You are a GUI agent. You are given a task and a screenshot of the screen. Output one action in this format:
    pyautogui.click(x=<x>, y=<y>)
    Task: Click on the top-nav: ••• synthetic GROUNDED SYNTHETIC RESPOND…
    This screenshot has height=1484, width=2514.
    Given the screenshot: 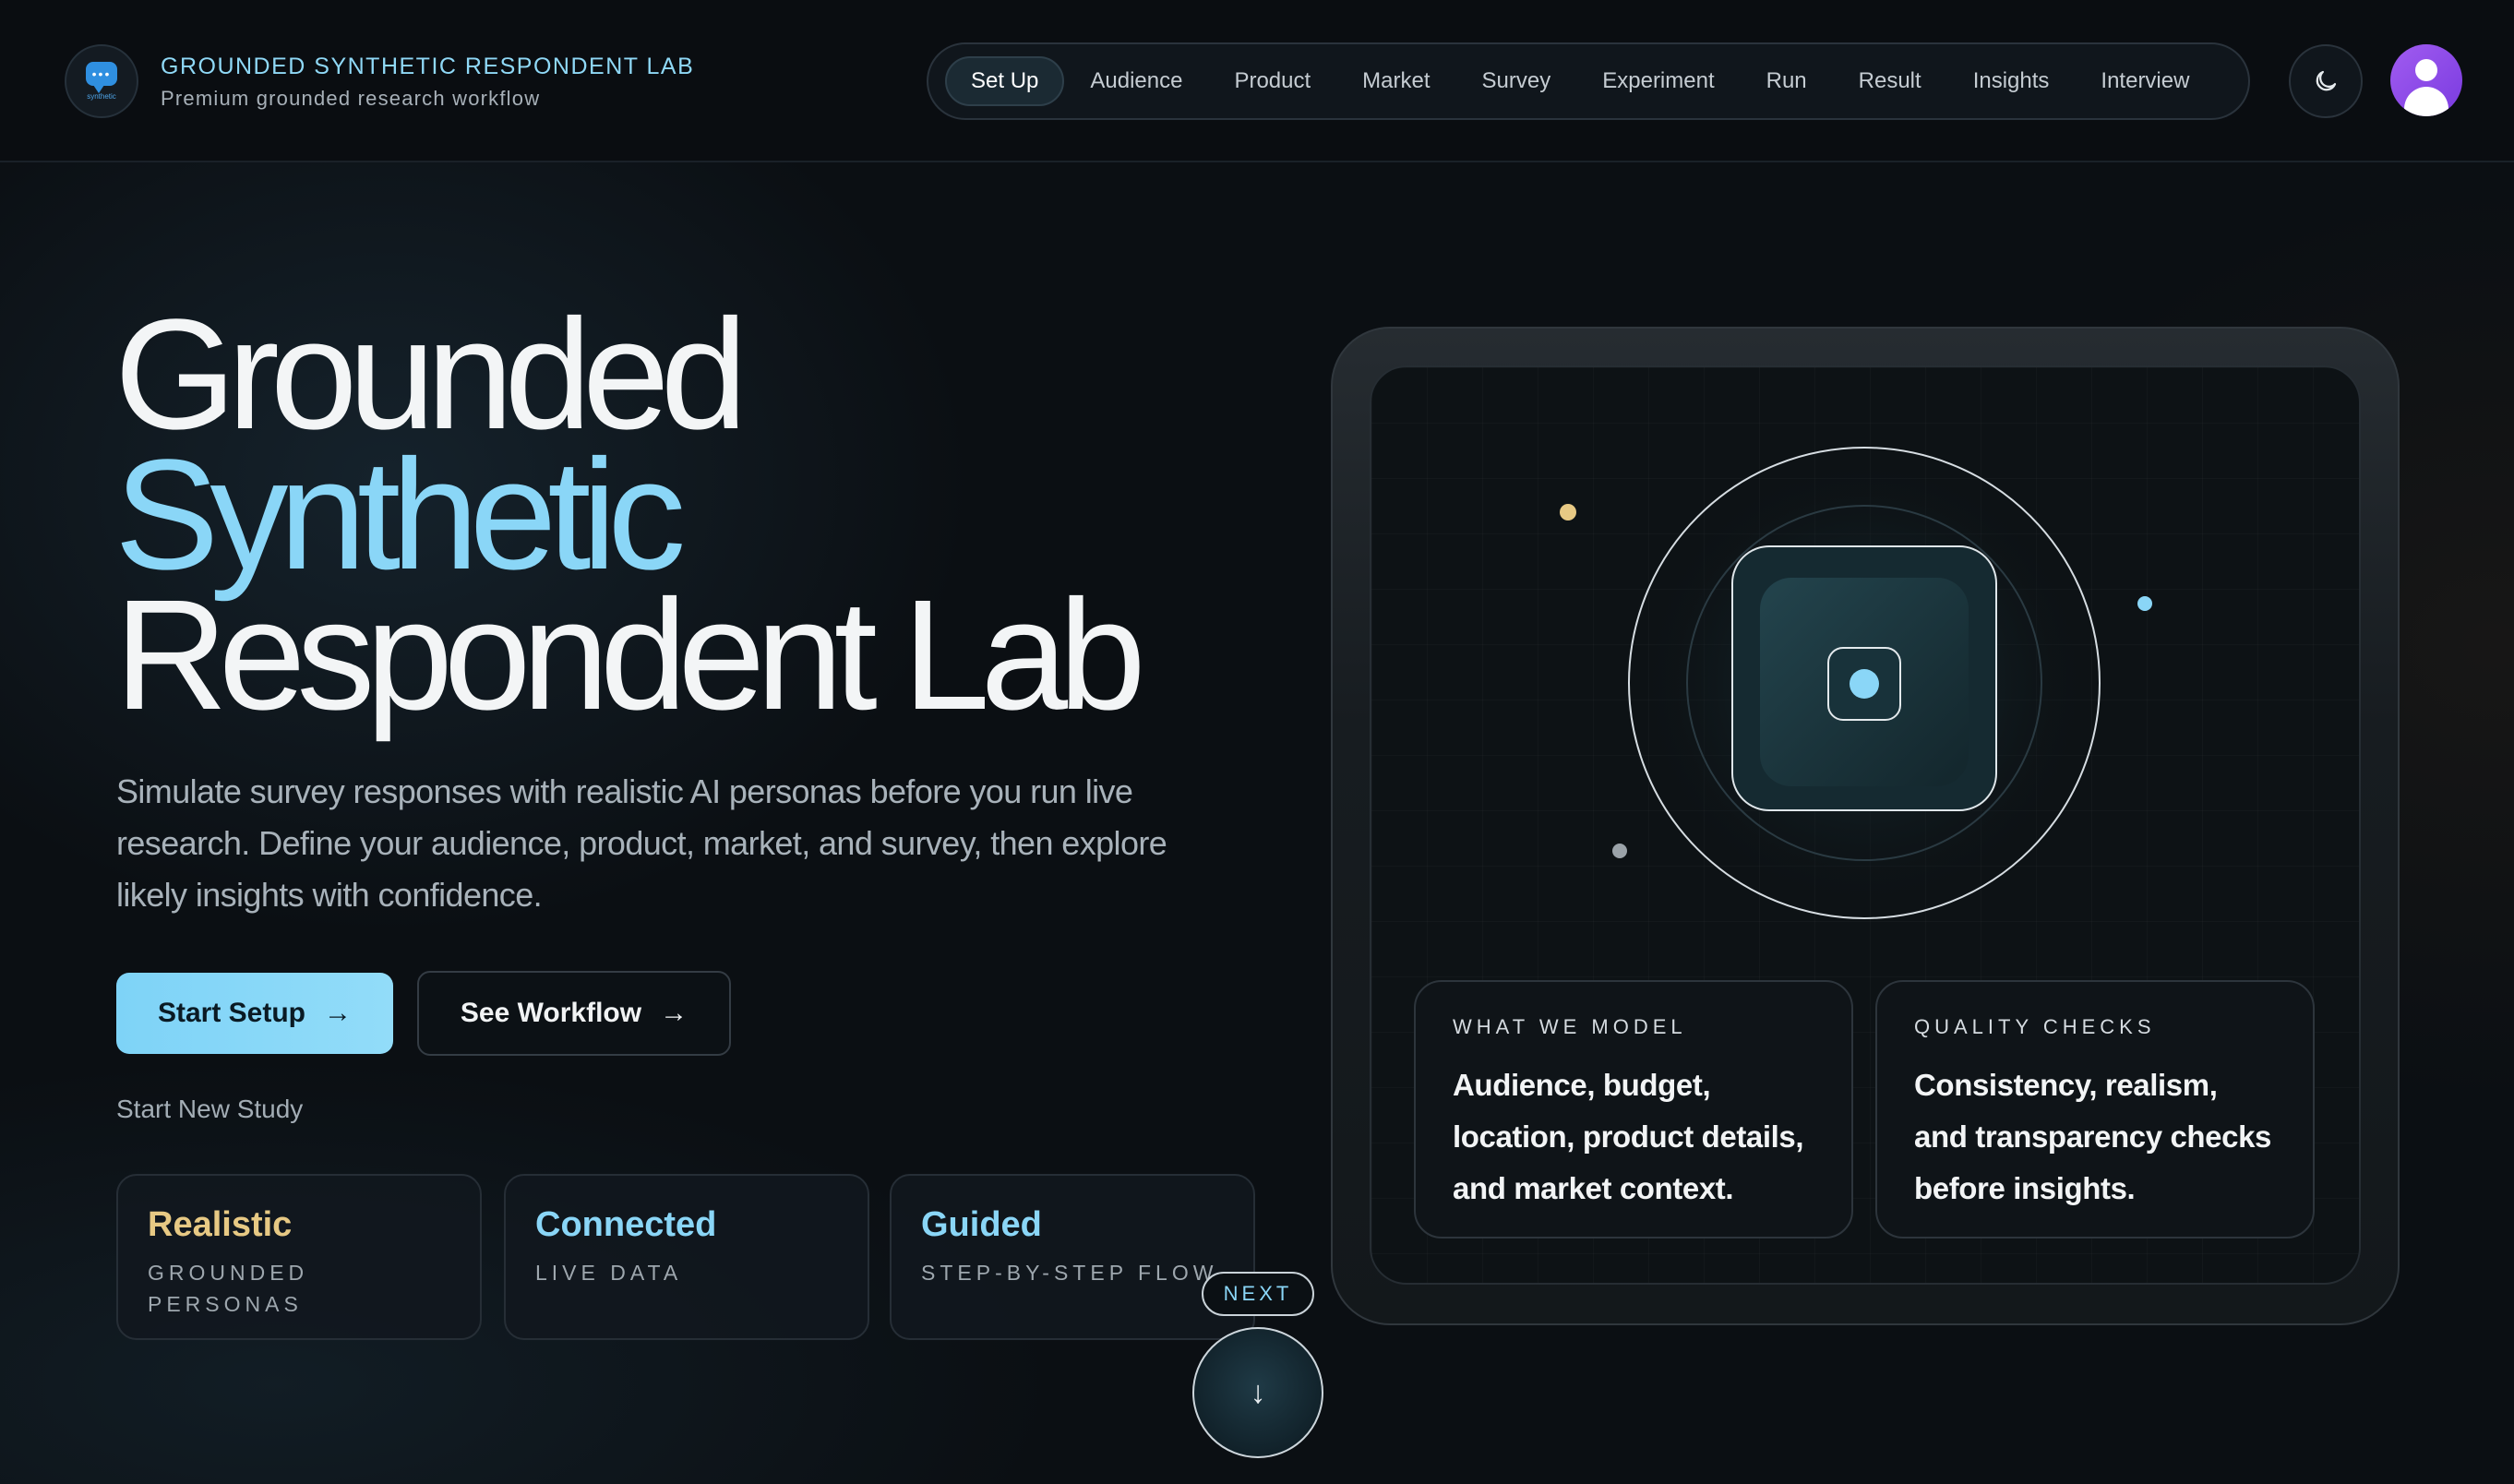 What is the action you would take?
    pyautogui.click(x=1257, y=81)
    